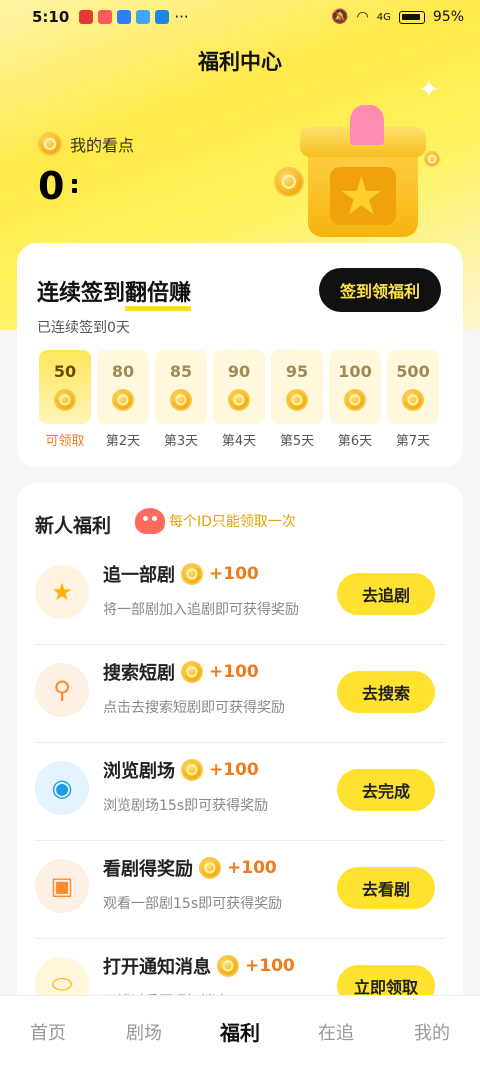 This screenshot has width=480, height=1067. Describe the element at coordinates (201, 610) in the screenshot. I see `task-desc: 将一部剧加入追剧即可获得奖励` at that location.